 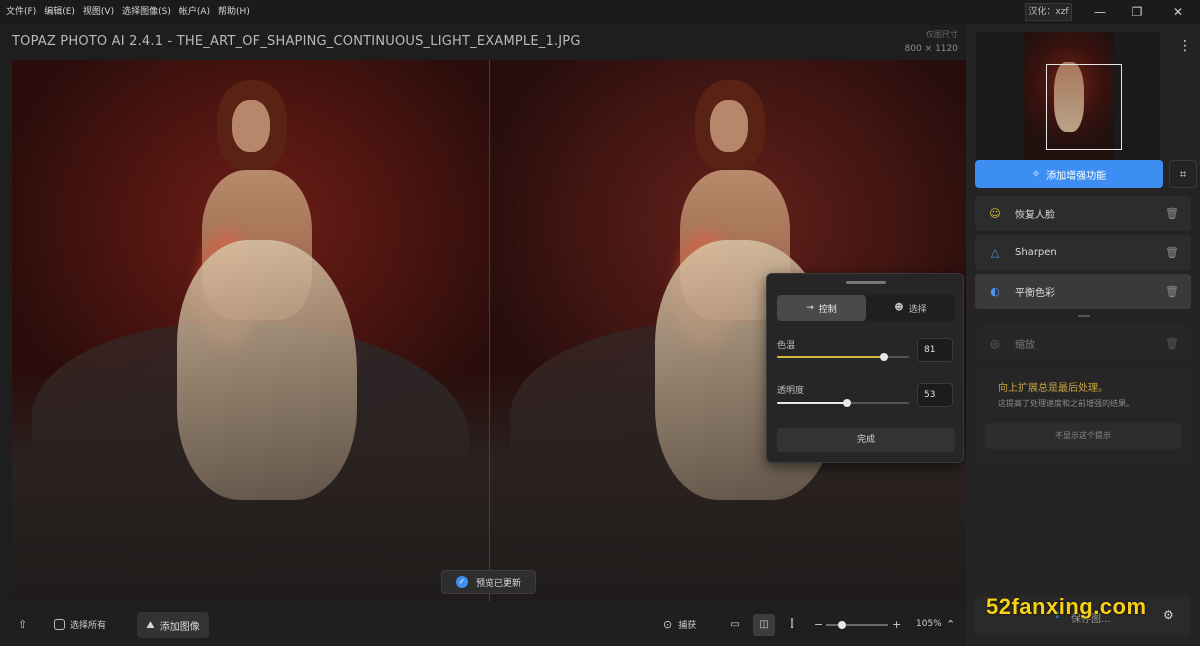 I want to click on balance-color-popup: → 控制 ☻ 选择 色温 81 透明度 53 完成, so click(x=865, y=368).